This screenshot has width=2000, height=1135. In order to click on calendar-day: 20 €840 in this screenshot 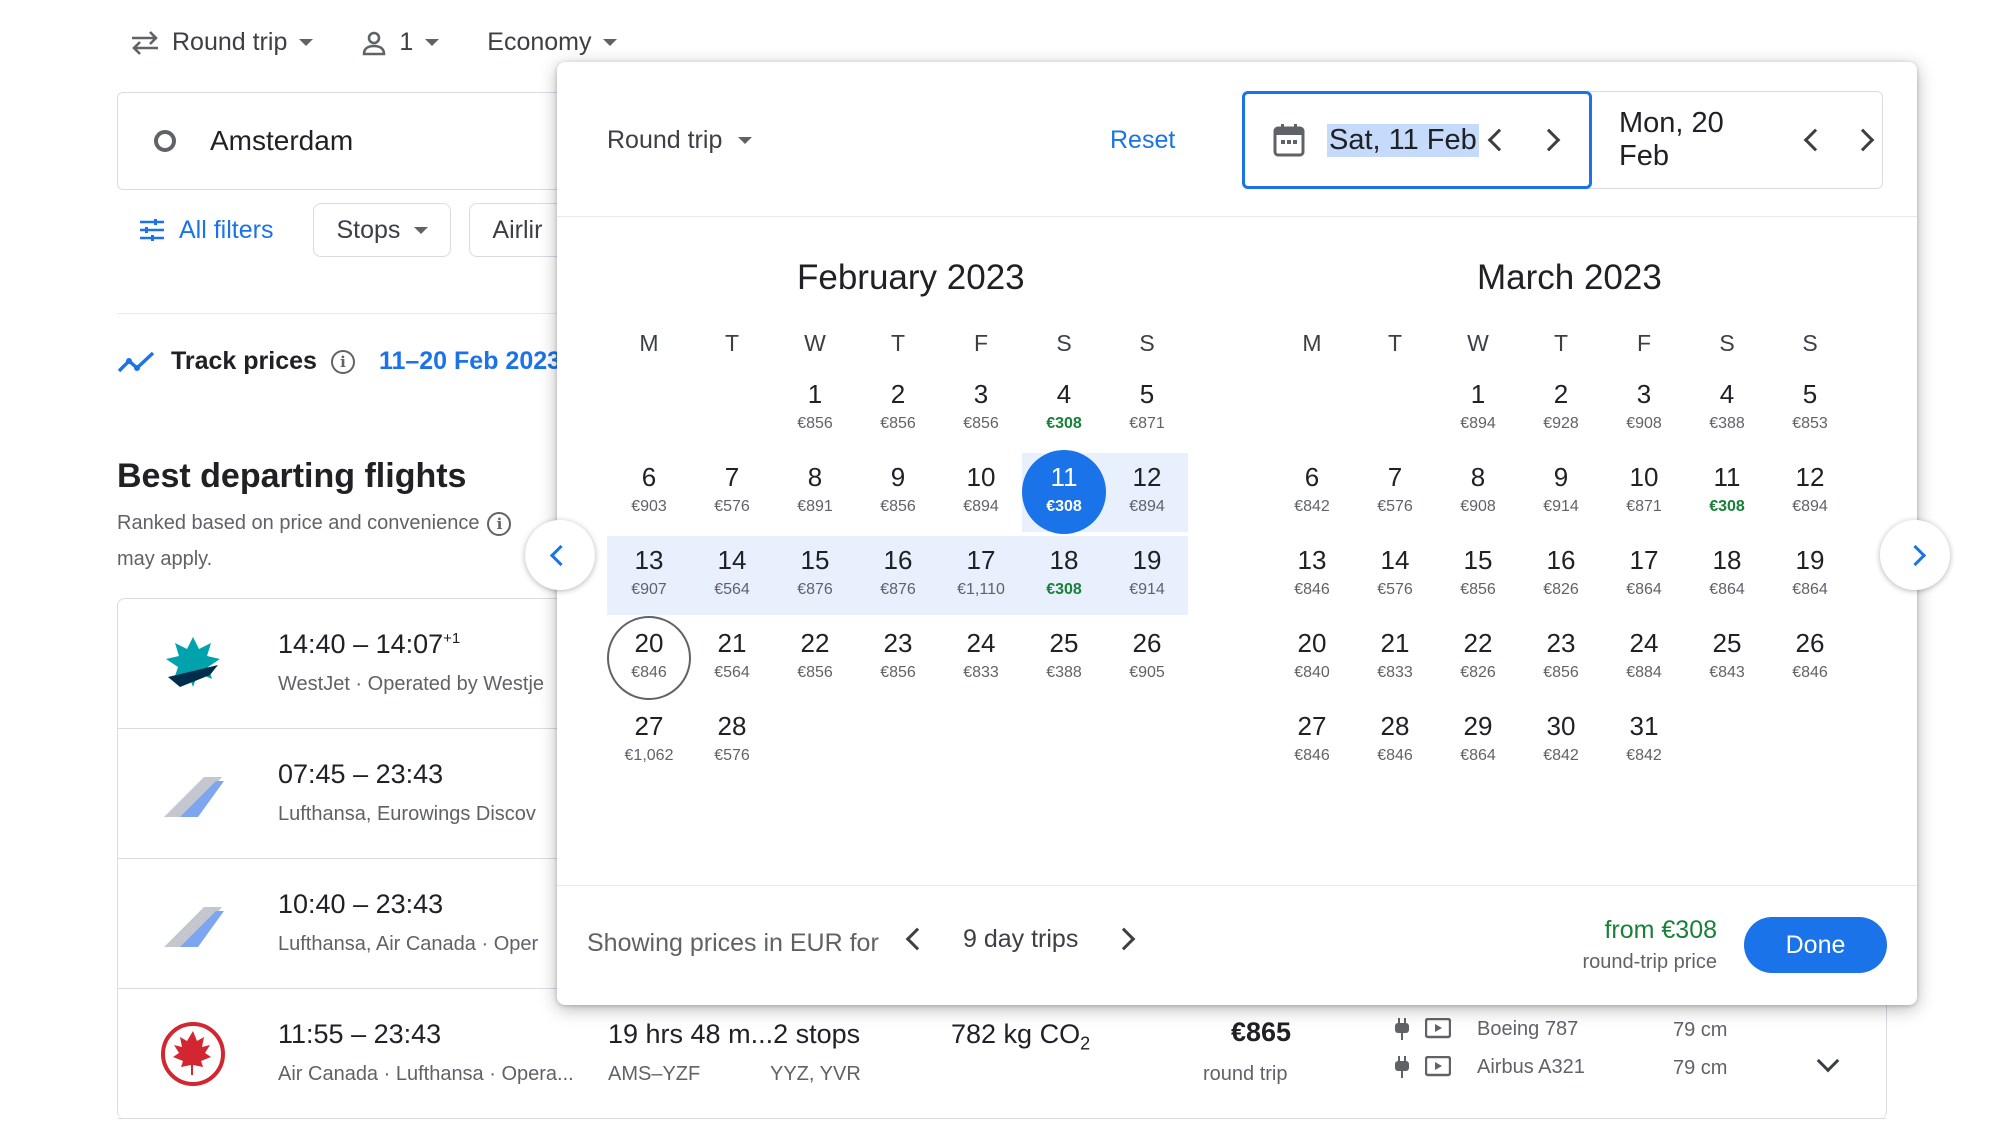, I will do `click(1312, 658)`.